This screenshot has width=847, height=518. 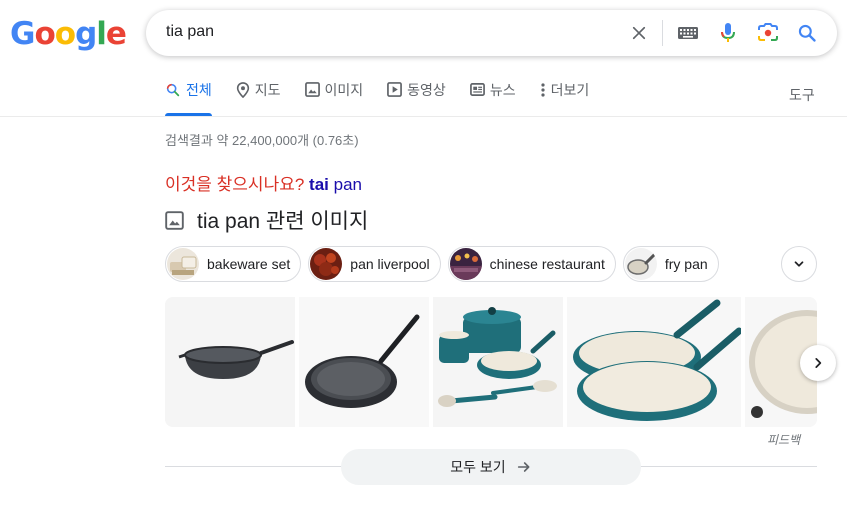 What do you see at coordinates (86, 34) in the screenshot?
I see `logo-letter: g` at bounding box center [86, 34].